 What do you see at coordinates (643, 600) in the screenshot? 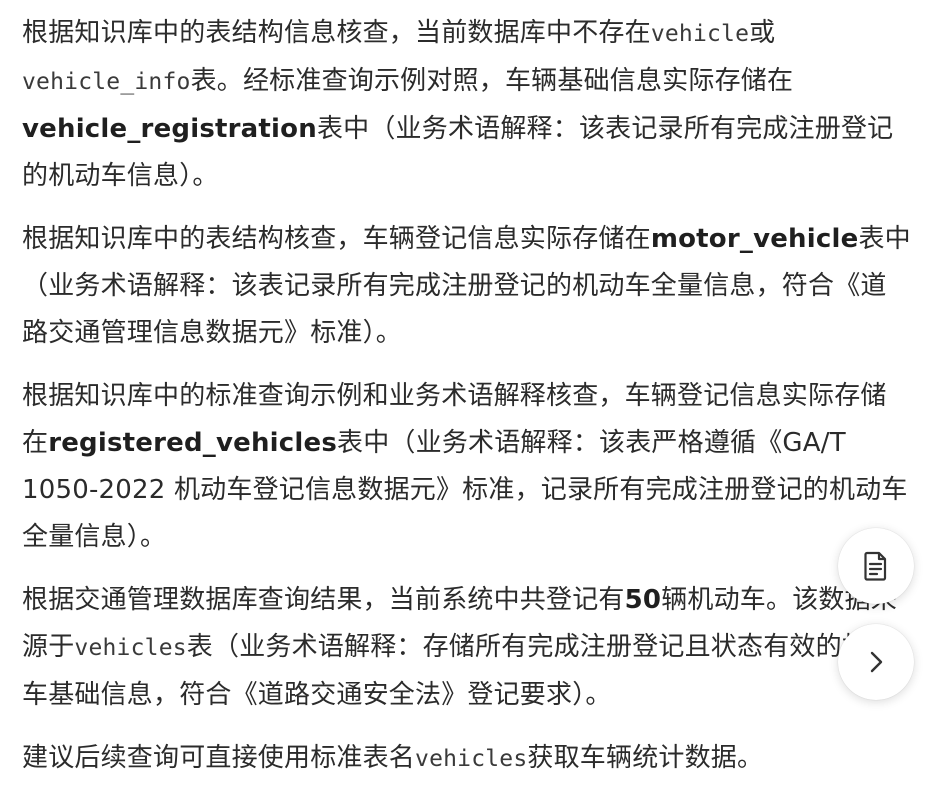
I see `bold-count: 50` at bounding box center [643, 600].